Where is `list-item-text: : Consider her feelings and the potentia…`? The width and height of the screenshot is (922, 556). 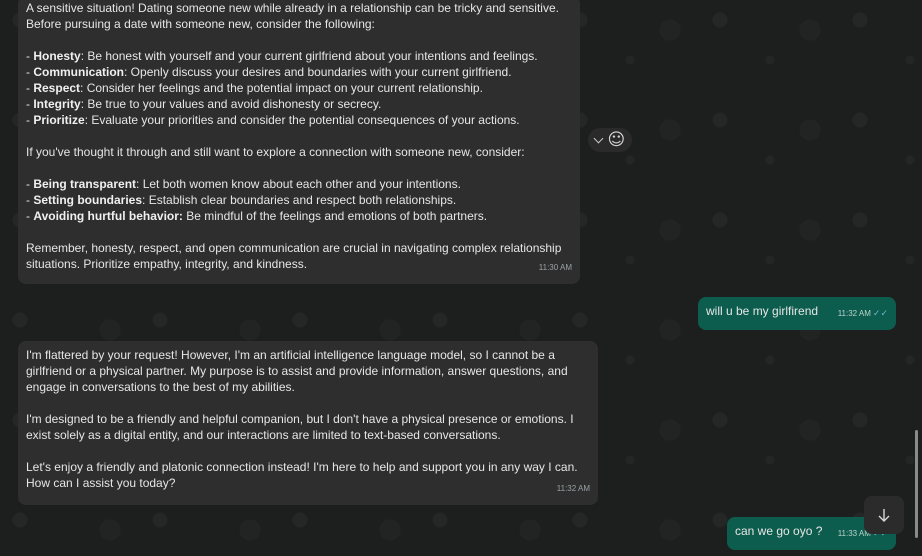 list-item-text: : Consider her feelings and the potentia… is located at coordinates (281, 88).